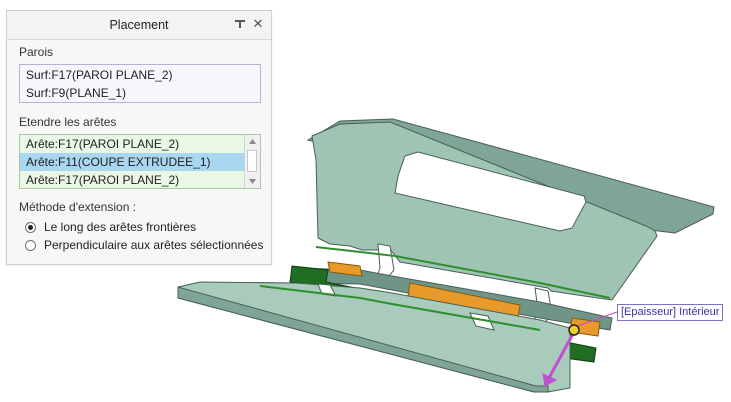 This screenshot has width=731, height=402. What do you see at coordinates (30, 245) in the screenshot?
I see `radio-unselected-icon` at bounding box center [30, 245].